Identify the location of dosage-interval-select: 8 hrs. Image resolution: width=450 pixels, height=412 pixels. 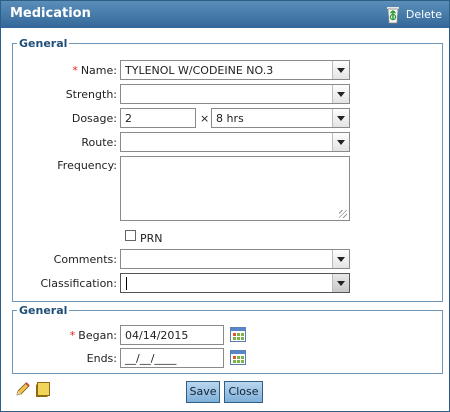
(280, 118).